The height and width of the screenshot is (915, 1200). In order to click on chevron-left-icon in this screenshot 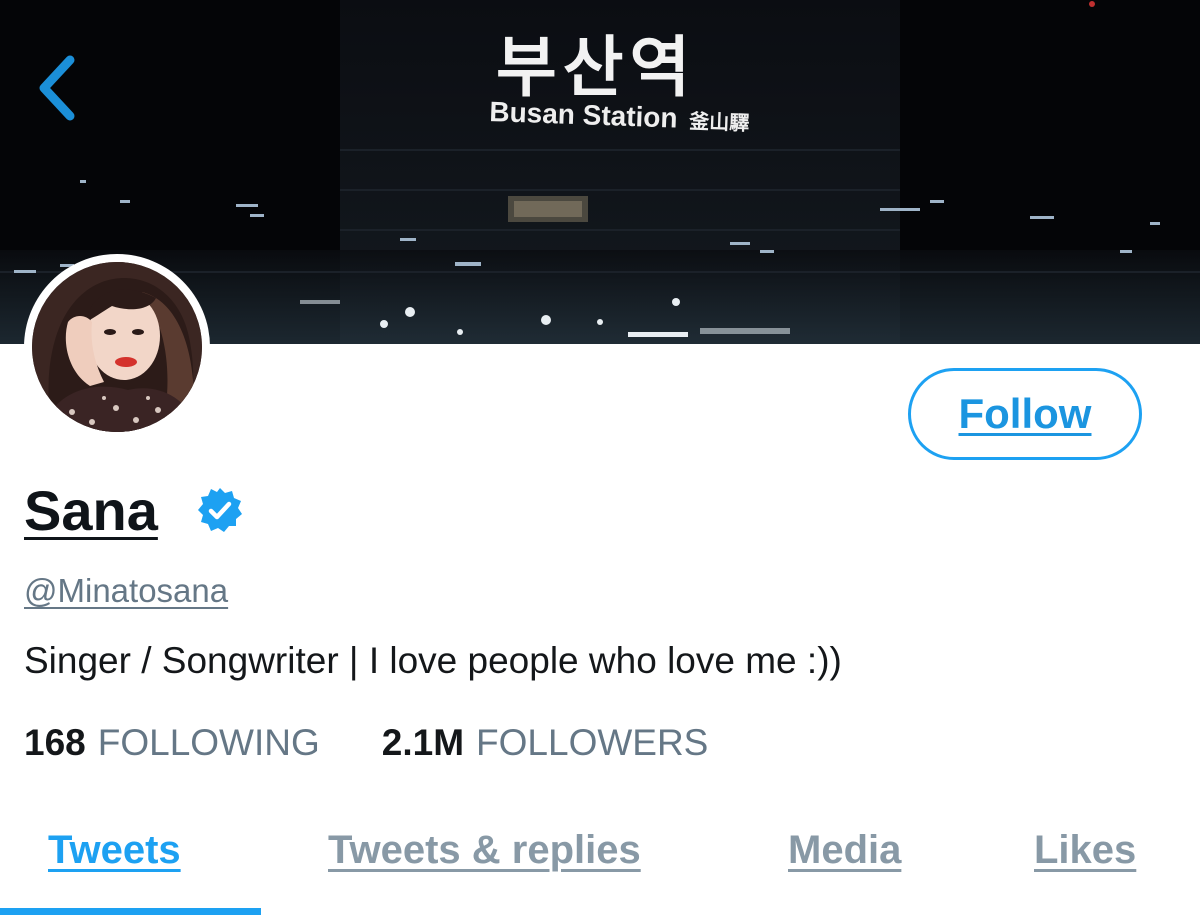, I will do `click(57, 88)`.